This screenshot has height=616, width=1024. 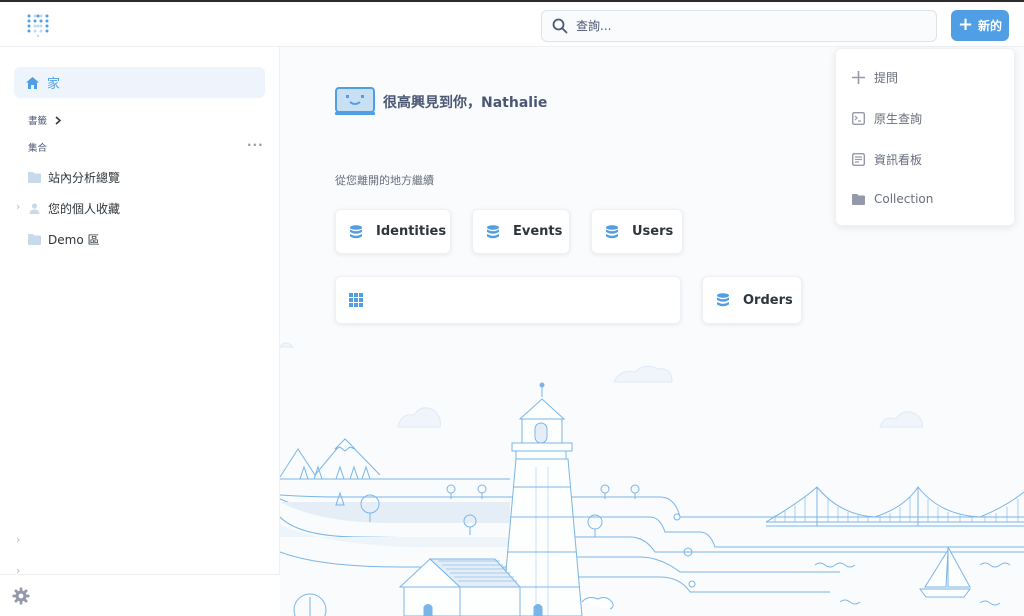 What do you see at coordinates (74, 240) in the screenshot?
I see `collection-label: Demo 區` at bounding box center [74, 240].